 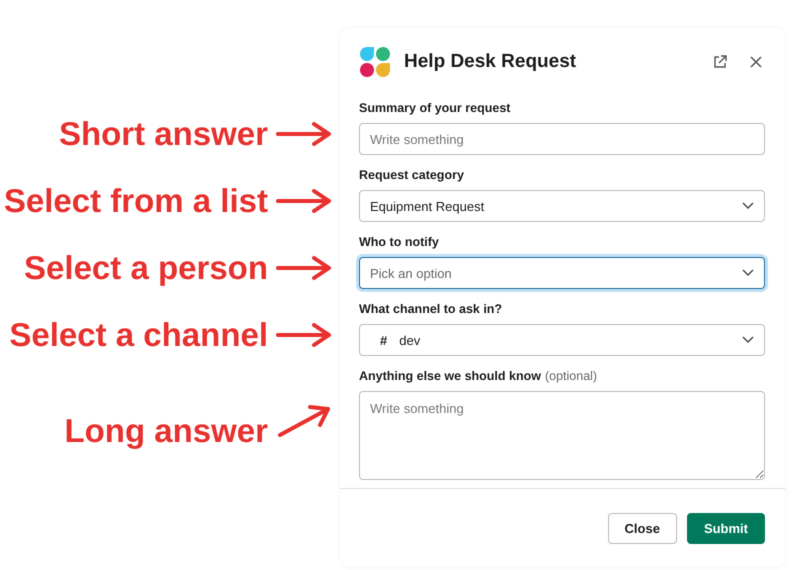 I want to click on field-label: What channel to ask in?, so click(x=431, y=309).